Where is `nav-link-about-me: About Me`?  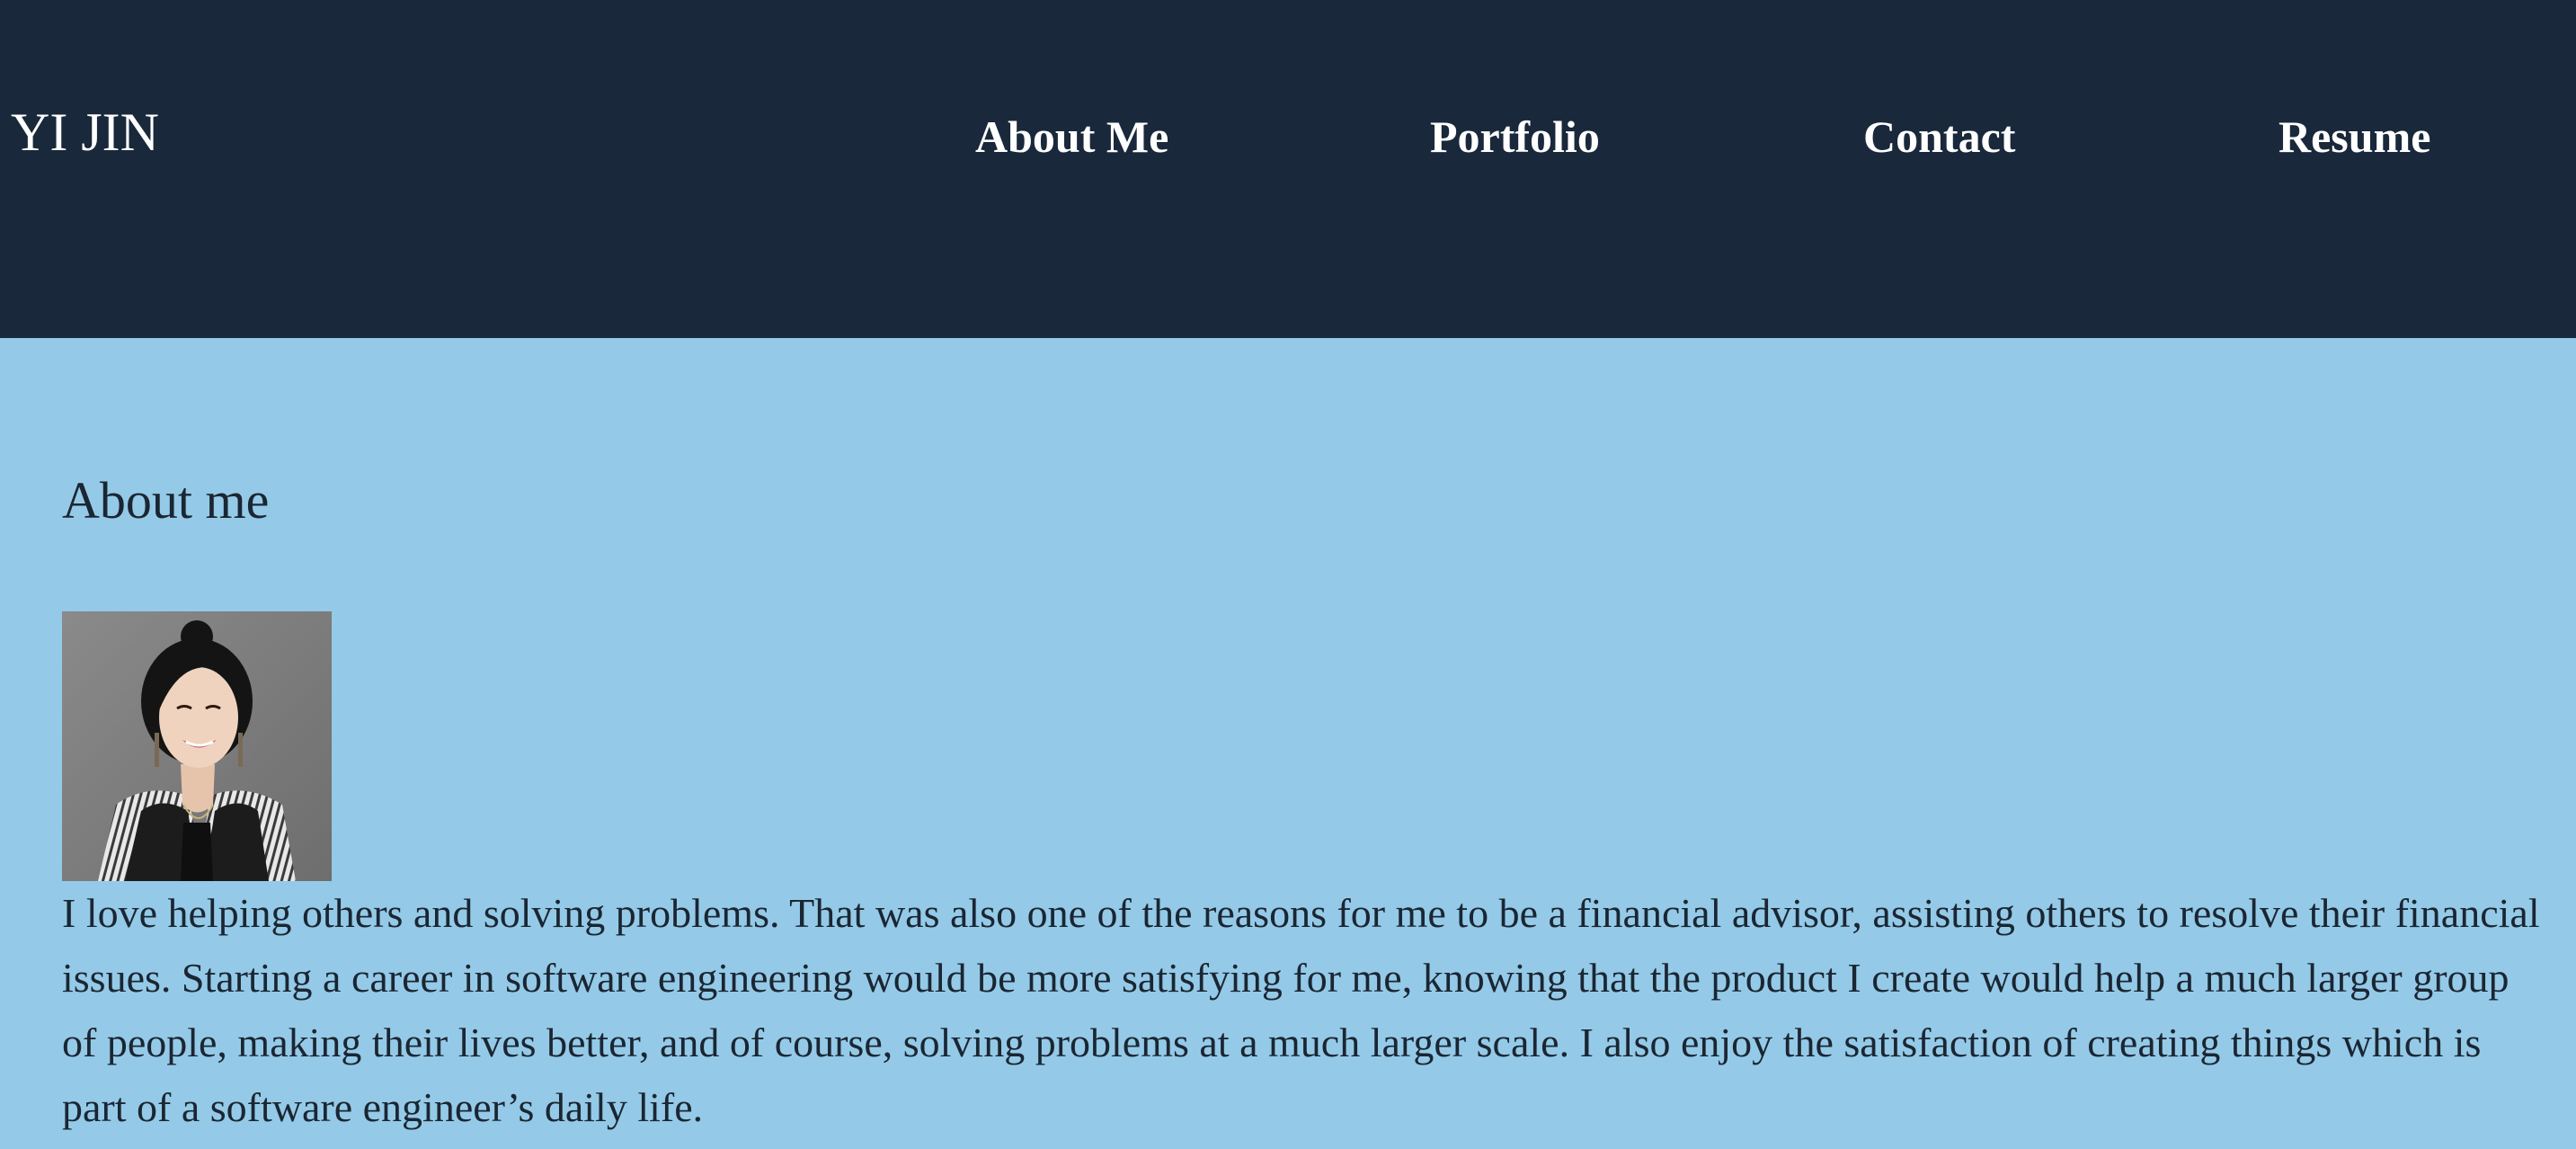 nav-link-about-me: About Me is located at coordinates (1071, 136).